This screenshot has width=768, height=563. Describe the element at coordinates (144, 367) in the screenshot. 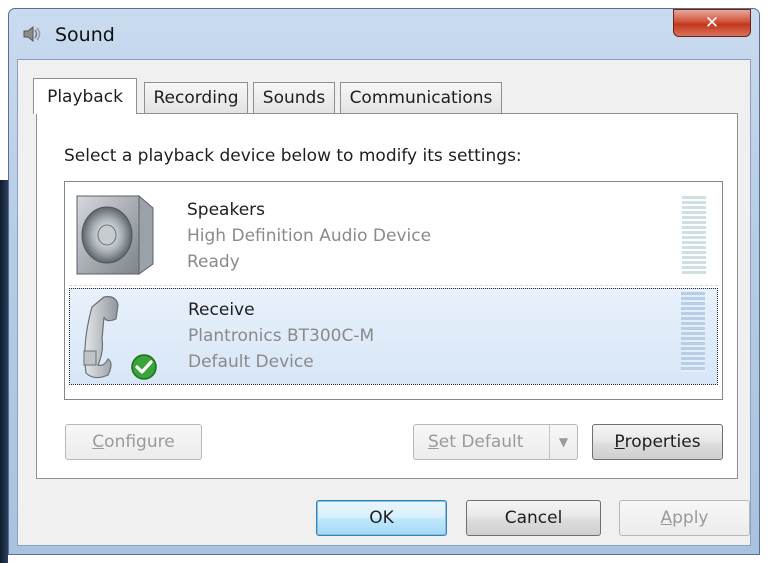

I see `check-icon` at that location.